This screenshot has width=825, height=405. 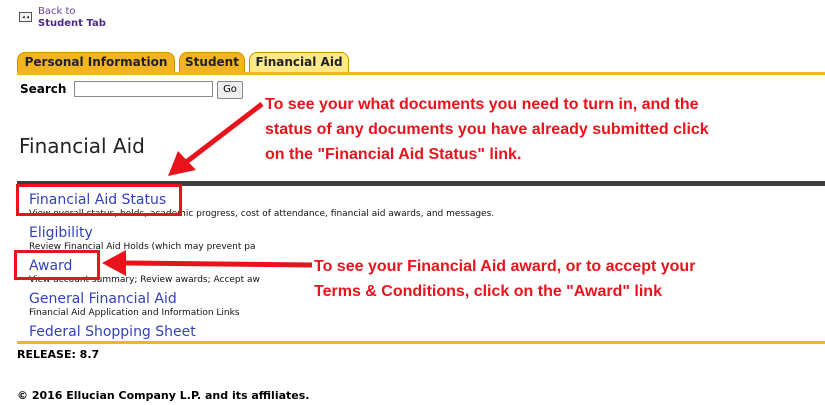 I want to click on go-button: Go, so click(x=230, y=90).